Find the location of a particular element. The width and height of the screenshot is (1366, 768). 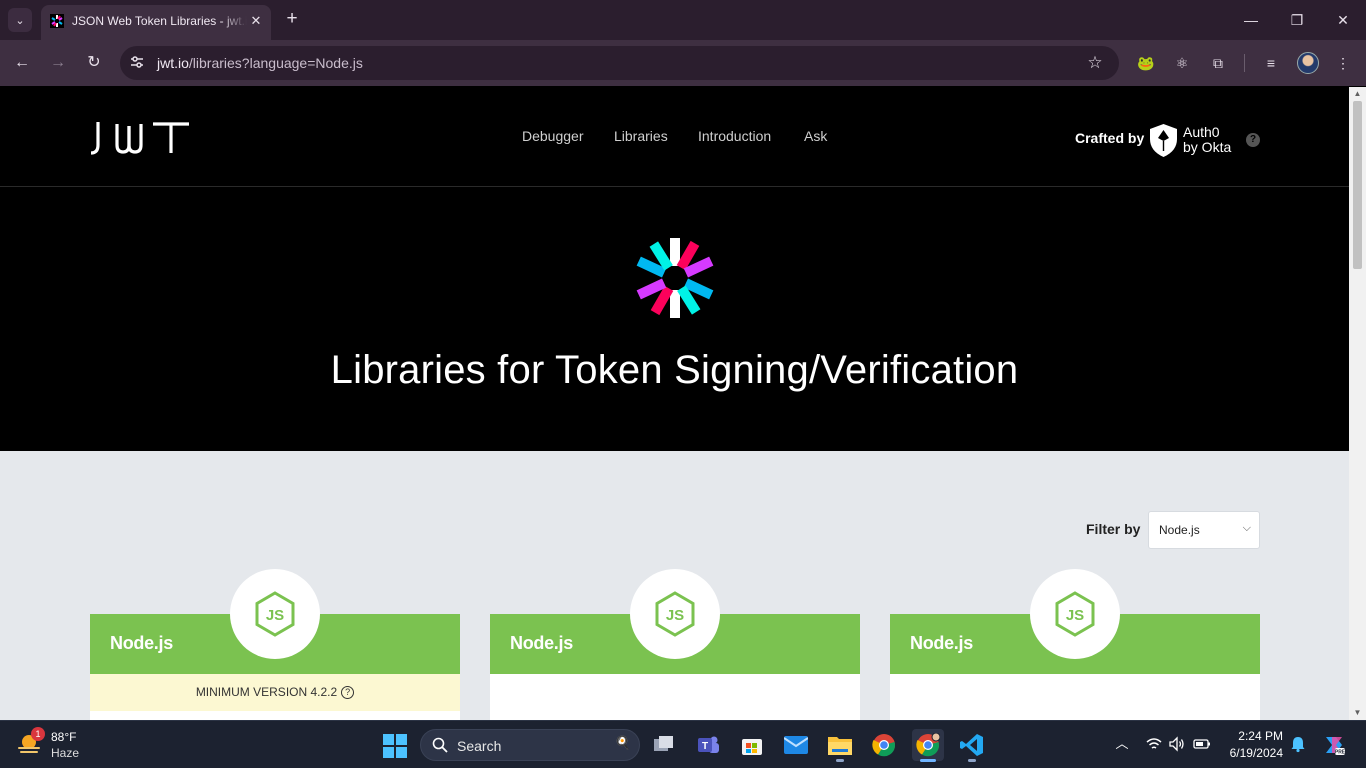

reload-button: ↻ is located at coordinates (94, 63).